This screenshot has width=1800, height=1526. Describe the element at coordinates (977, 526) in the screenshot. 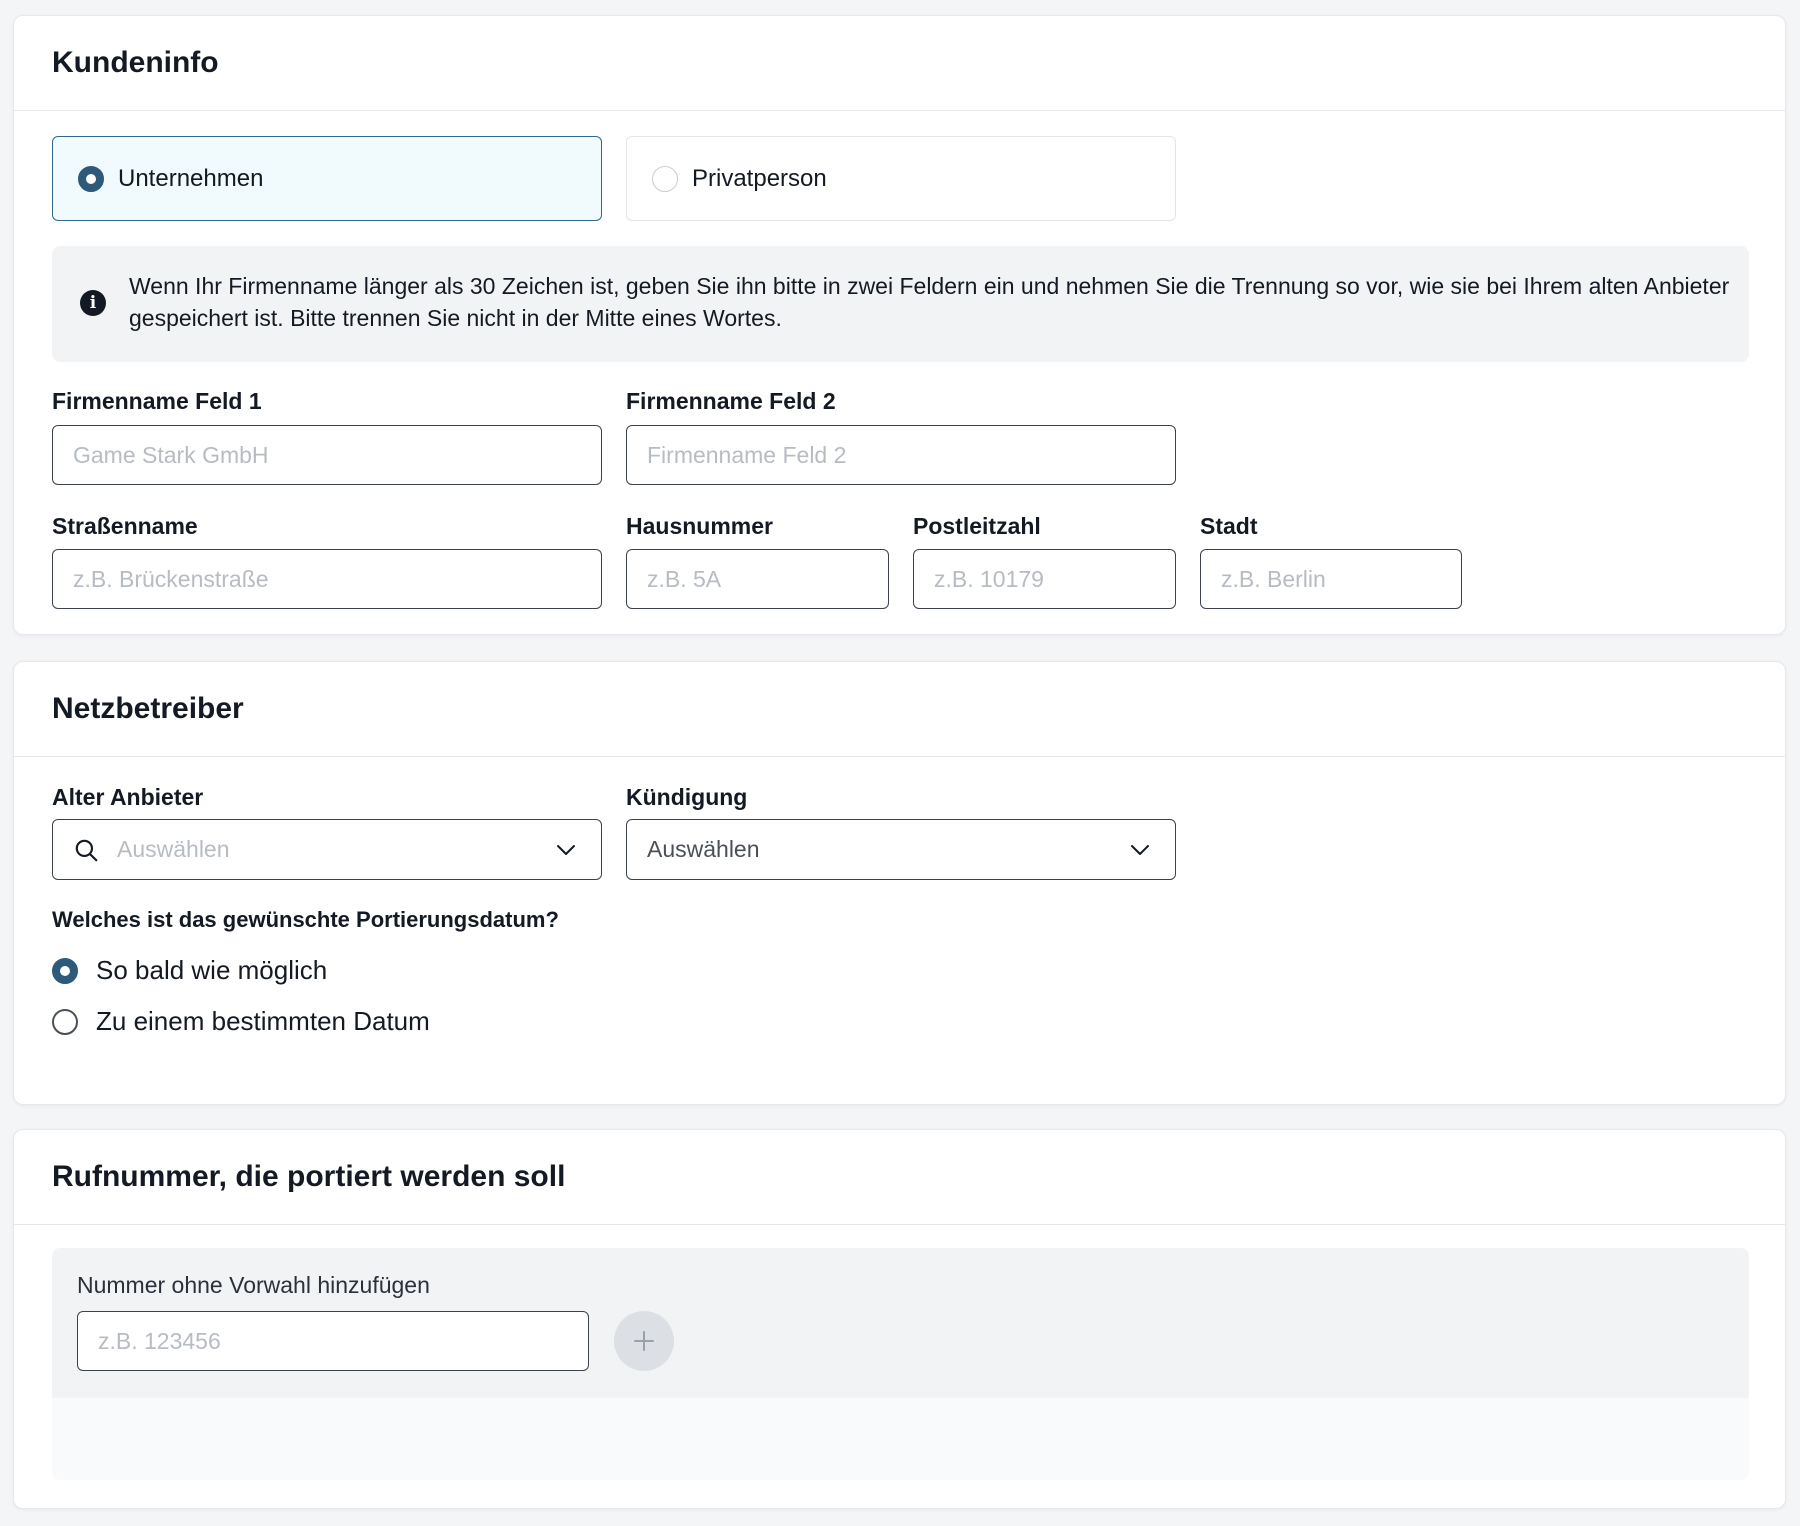

I see `postal-code-label: Postleitzahl` at that location.